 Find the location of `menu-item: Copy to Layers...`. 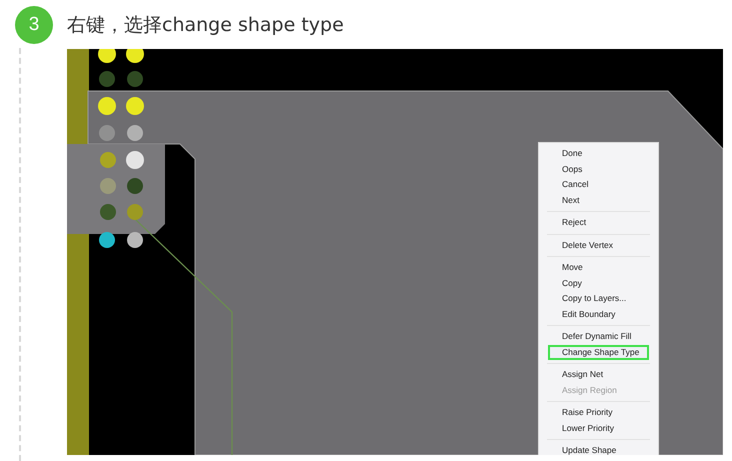

menu-item: Copy to Layers... is located at coordinates (598, 298).